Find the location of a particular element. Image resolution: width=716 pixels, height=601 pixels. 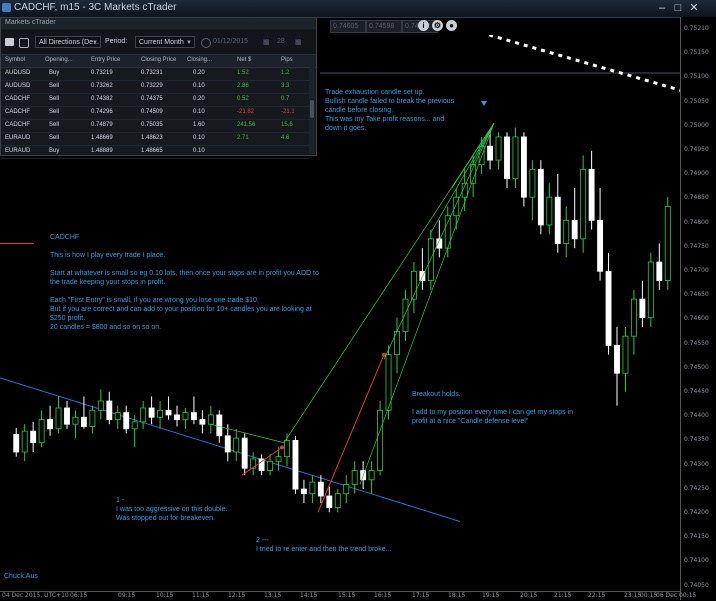

date-from: 01/12/2015 is located at coordinates (230, 41).